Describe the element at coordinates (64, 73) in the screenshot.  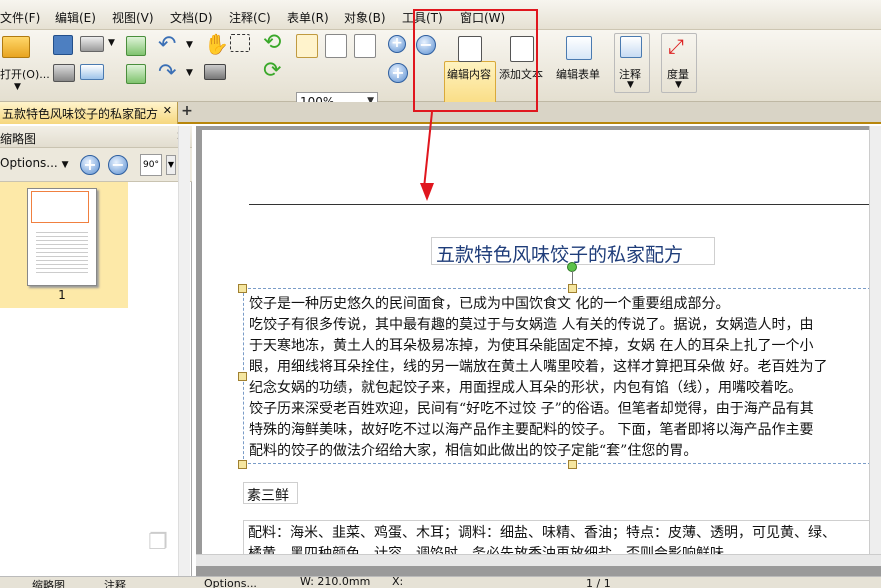
I see `scan-icon` at that location.